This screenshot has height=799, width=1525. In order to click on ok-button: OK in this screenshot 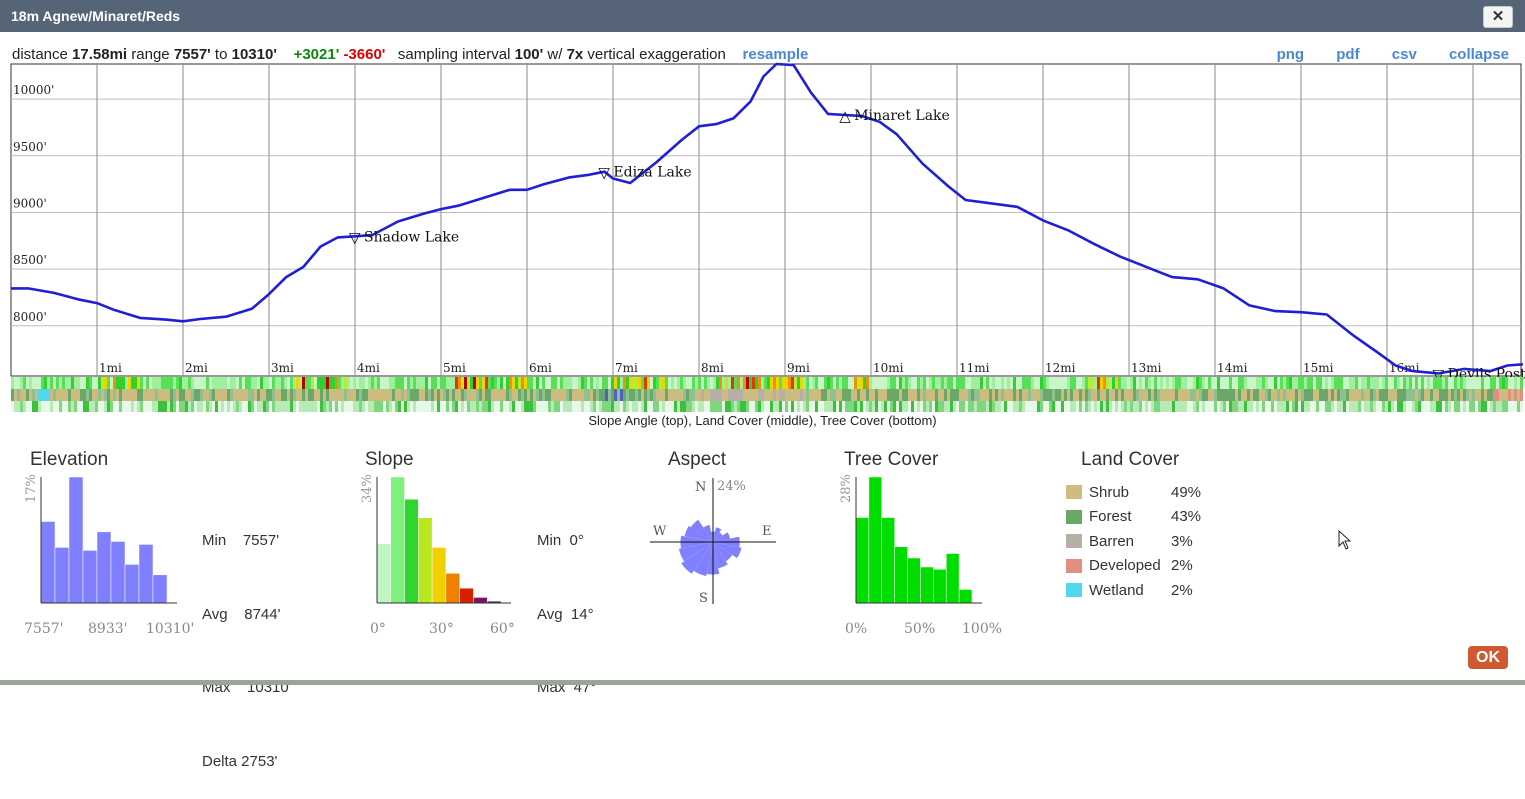, I will do `click(1488, 657)`.